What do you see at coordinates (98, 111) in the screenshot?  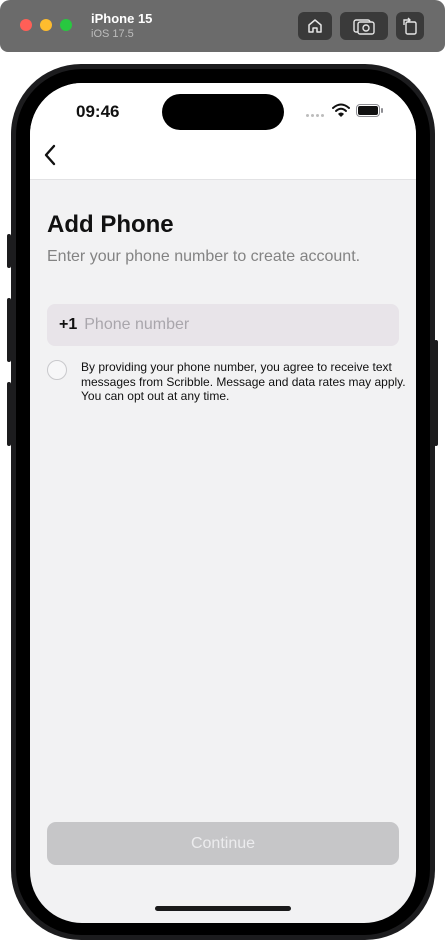 I see `status-time: 09:46` at bounding box center [98, 111].